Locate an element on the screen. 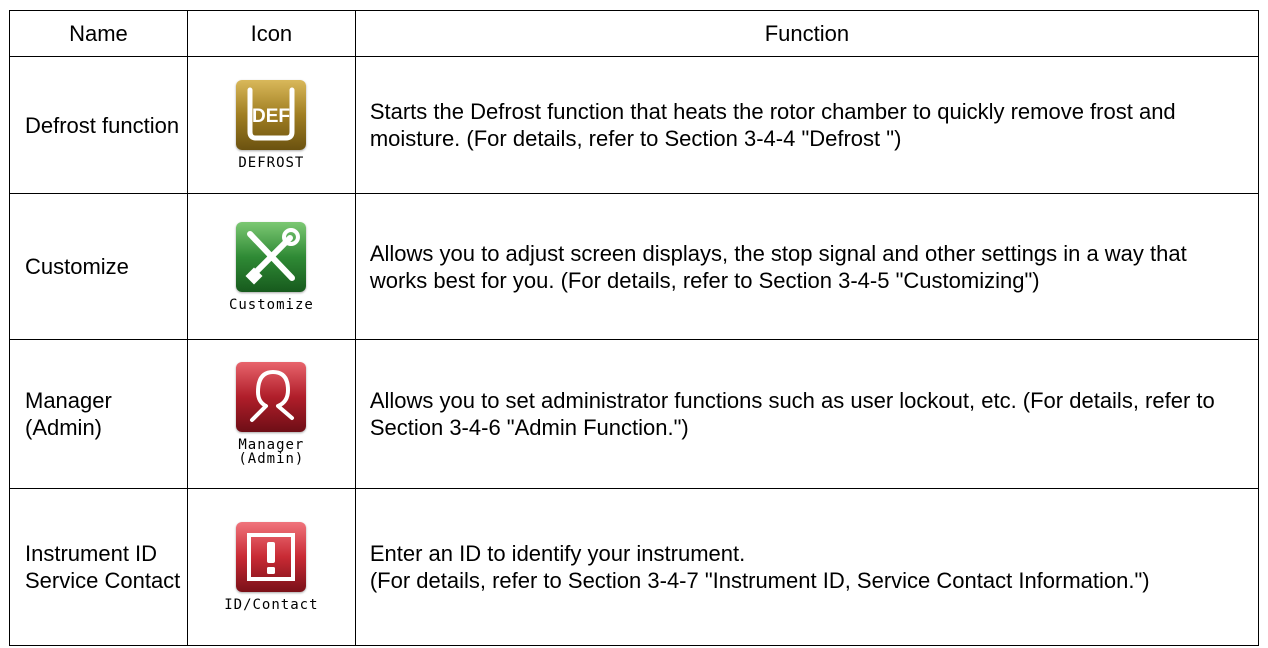  table-header-row: Name Icon Function is located at coordinates (634, 33).